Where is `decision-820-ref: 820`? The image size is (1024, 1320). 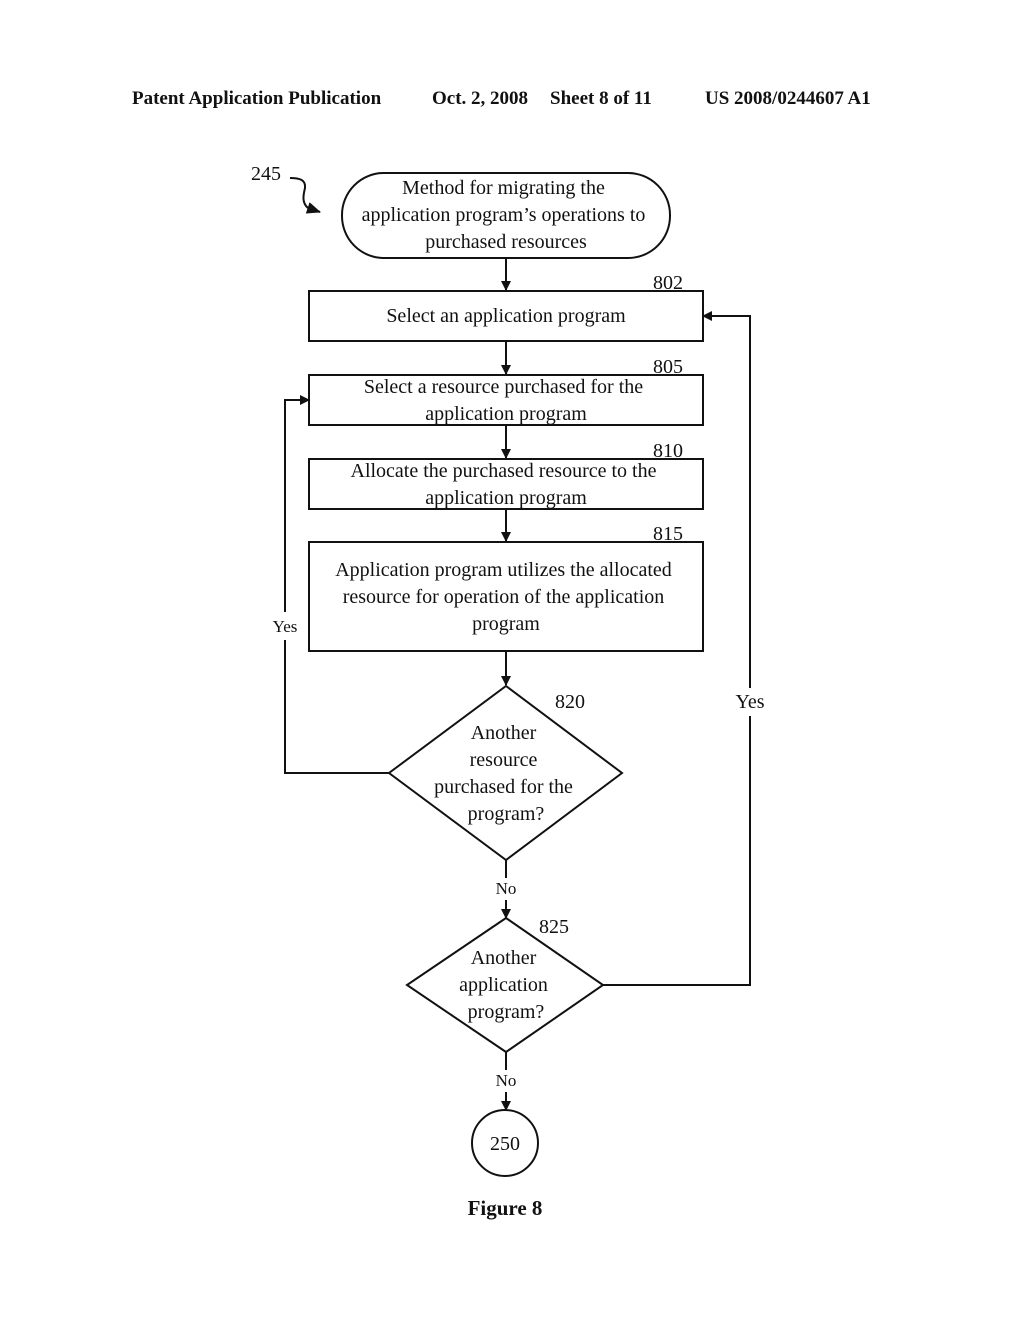 decision-820-ref: 820 is located at coordinates (570, 702).